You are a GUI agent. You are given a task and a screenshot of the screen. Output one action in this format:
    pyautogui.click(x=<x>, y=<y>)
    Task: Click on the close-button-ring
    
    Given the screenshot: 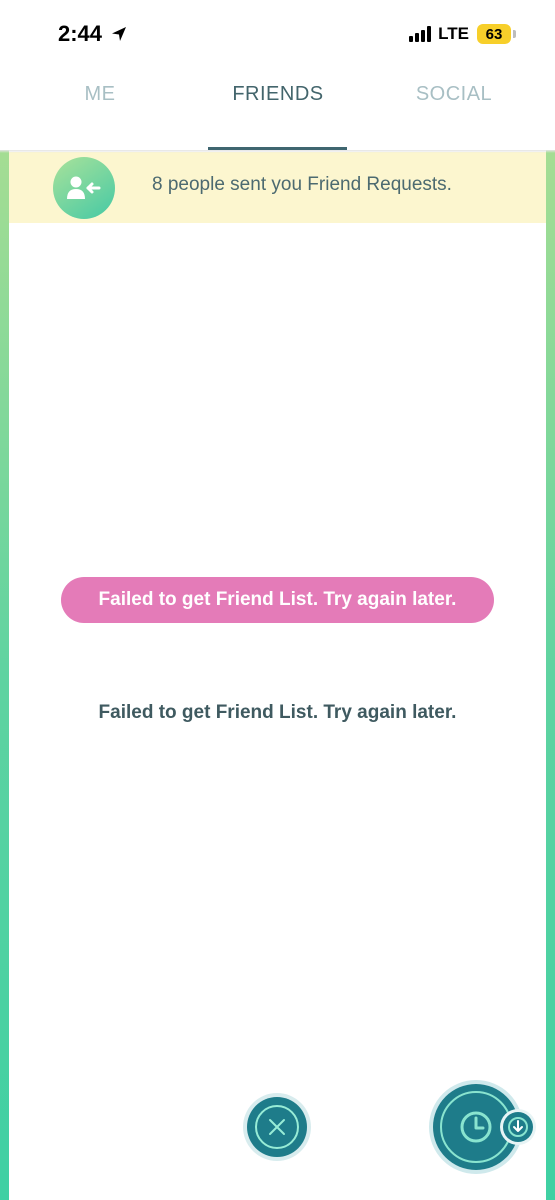 What is the action you would take?
    pyautogui.click(x=277, y=1127)
    